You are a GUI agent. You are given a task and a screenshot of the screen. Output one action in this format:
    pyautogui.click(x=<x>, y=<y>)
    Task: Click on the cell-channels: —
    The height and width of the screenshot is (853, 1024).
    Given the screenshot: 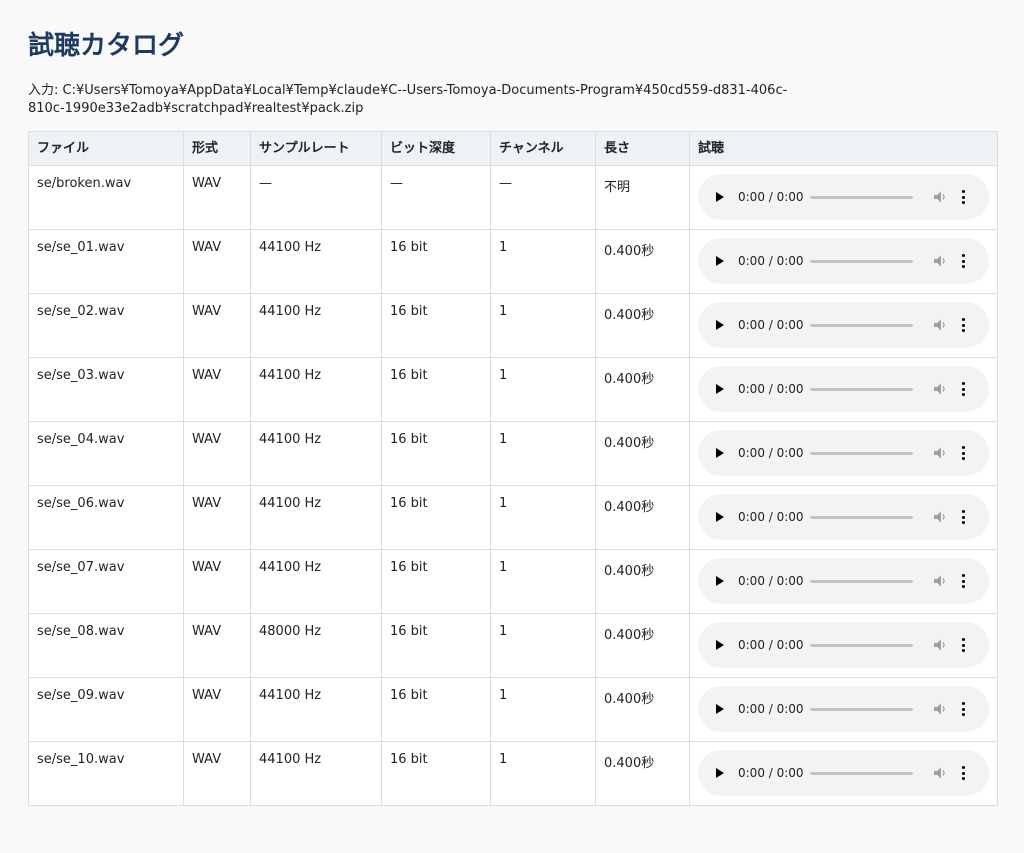 What is the action you would take?
    pyautogui.click(x=543, y=197)
    